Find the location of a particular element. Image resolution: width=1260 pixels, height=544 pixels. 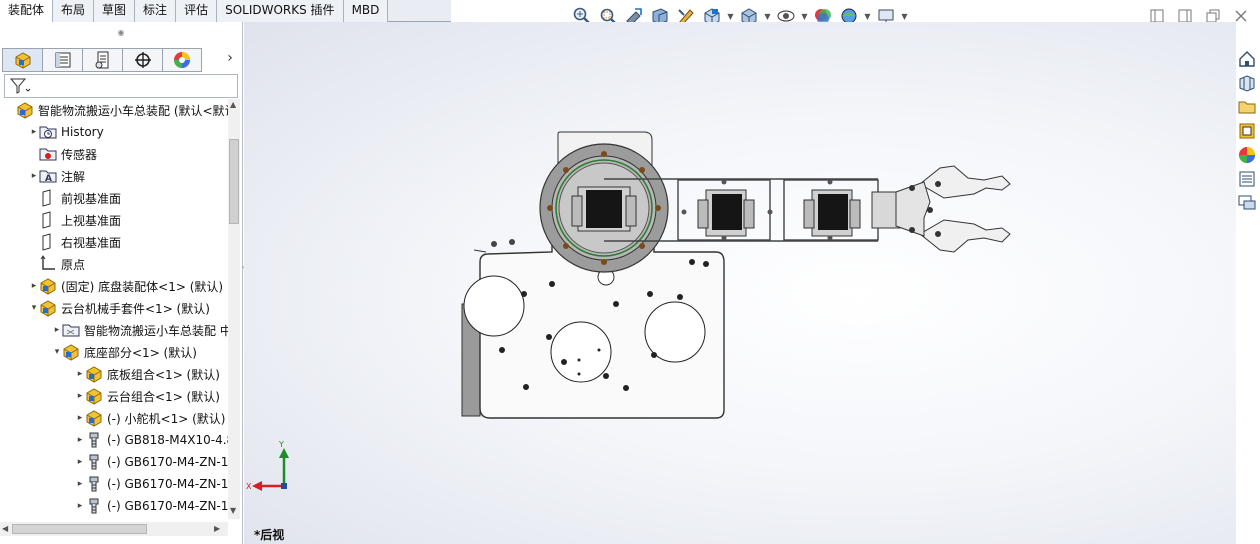

tree-item-label: 底座部分<1> (默认) is located at coordinates (140, 352).